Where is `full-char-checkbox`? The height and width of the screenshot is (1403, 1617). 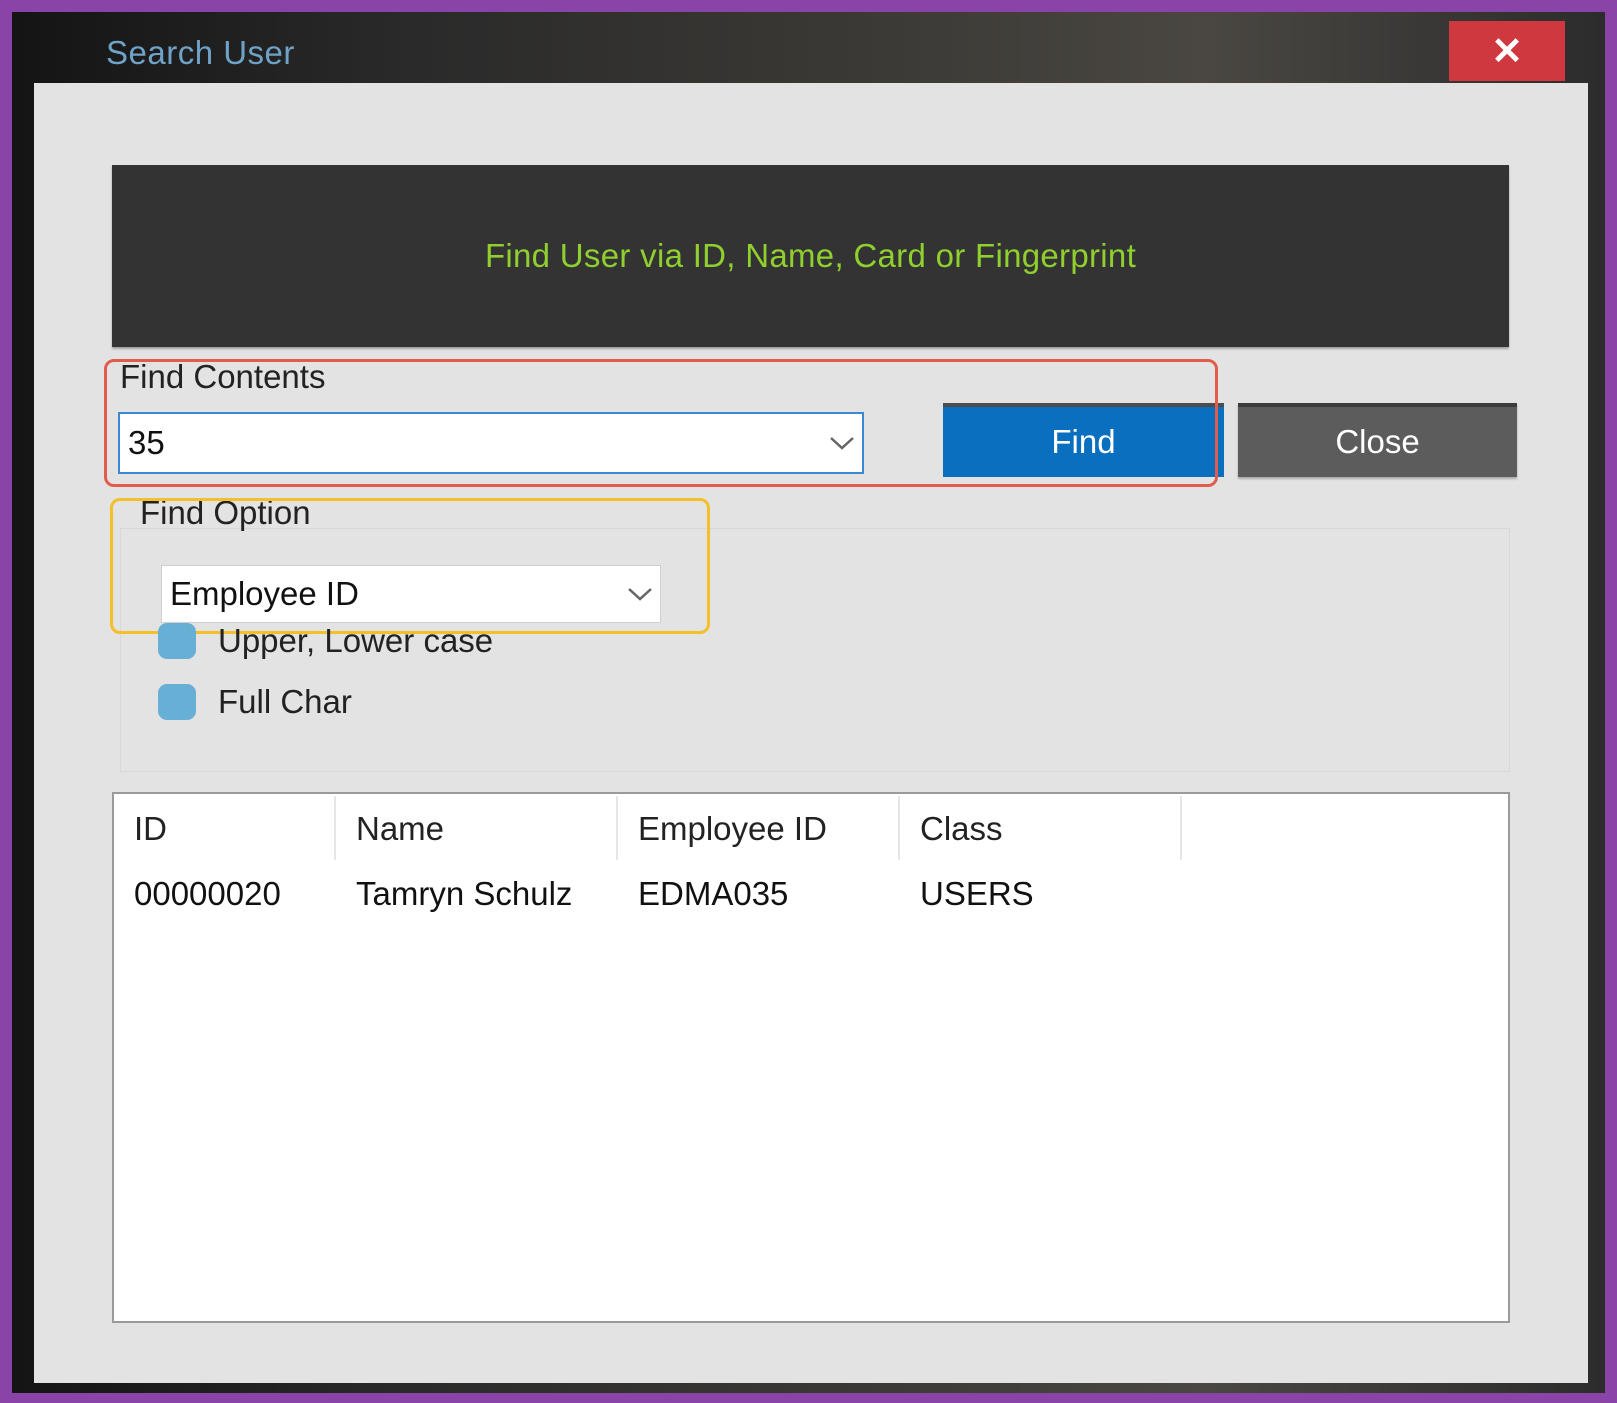
full-char-checkbox is located at coordinates (177, 702).